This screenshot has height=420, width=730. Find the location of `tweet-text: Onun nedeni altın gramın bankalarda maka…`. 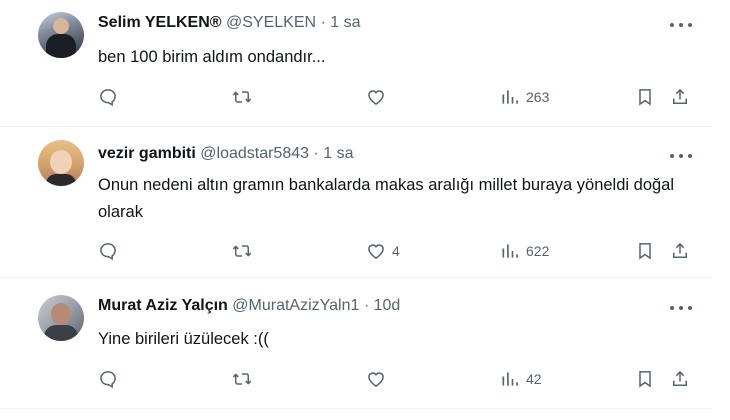

tweet-text: Onun nedeni altın gramın bankalarda maka… is located at coordinates (386, 198).